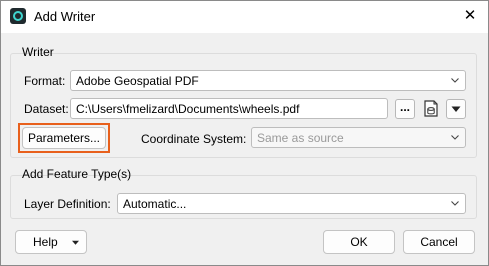  Describe the element at coordinates (45, 242) in the screenshot. I see `help-label: Help` at that location.